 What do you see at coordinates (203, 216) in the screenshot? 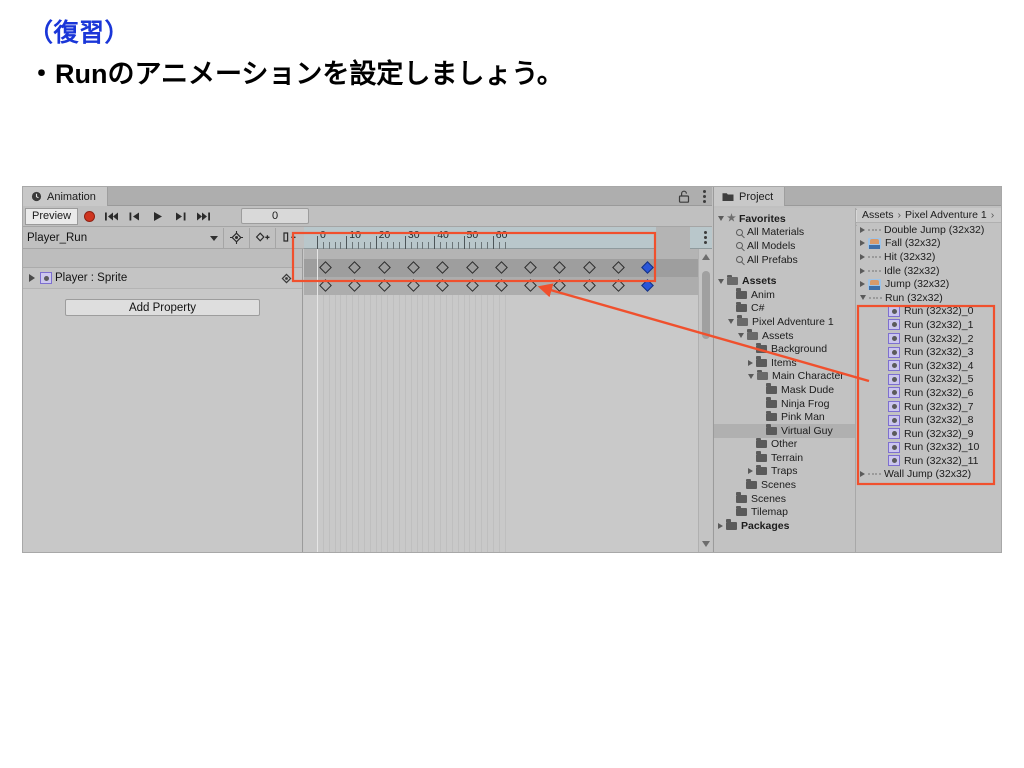
I see `last-frame-button` at bounding box center [203, 216].